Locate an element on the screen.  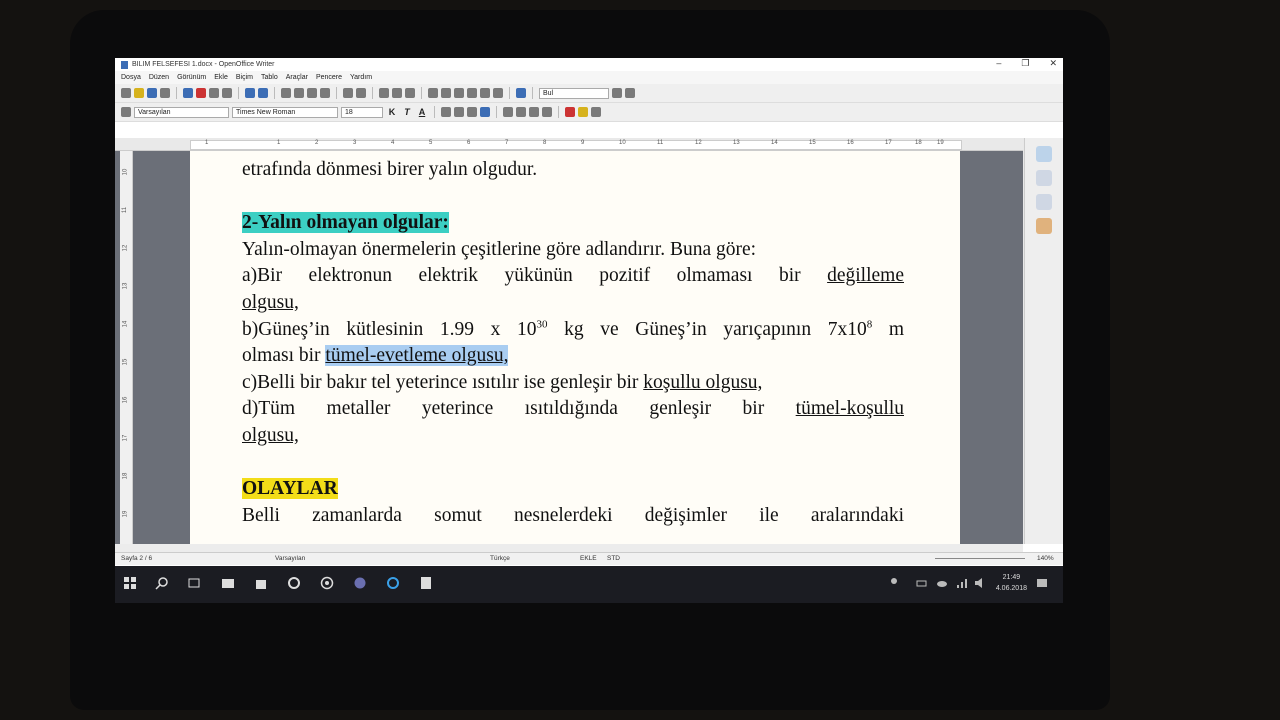
align-center-icon is located at coordinates (459, 112).